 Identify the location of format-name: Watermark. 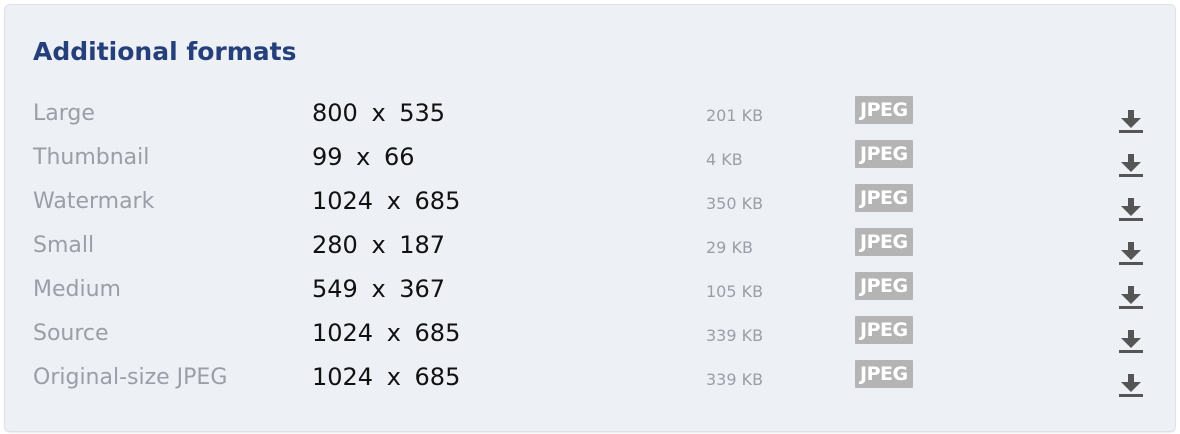
(94, 201).